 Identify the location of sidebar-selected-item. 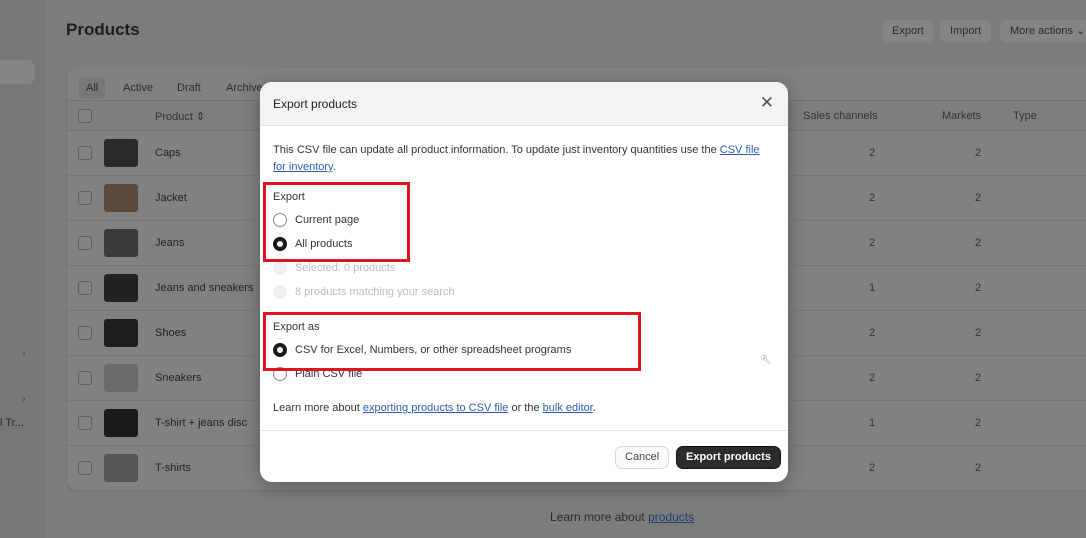
(17, 72).